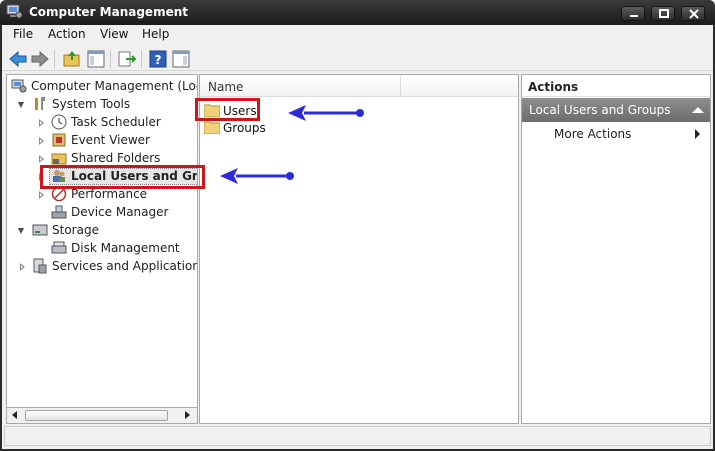 The image size is (715, 451). Describe the element at coordinates (357, 436) in the screenshot. I see `status-bar` at that location.